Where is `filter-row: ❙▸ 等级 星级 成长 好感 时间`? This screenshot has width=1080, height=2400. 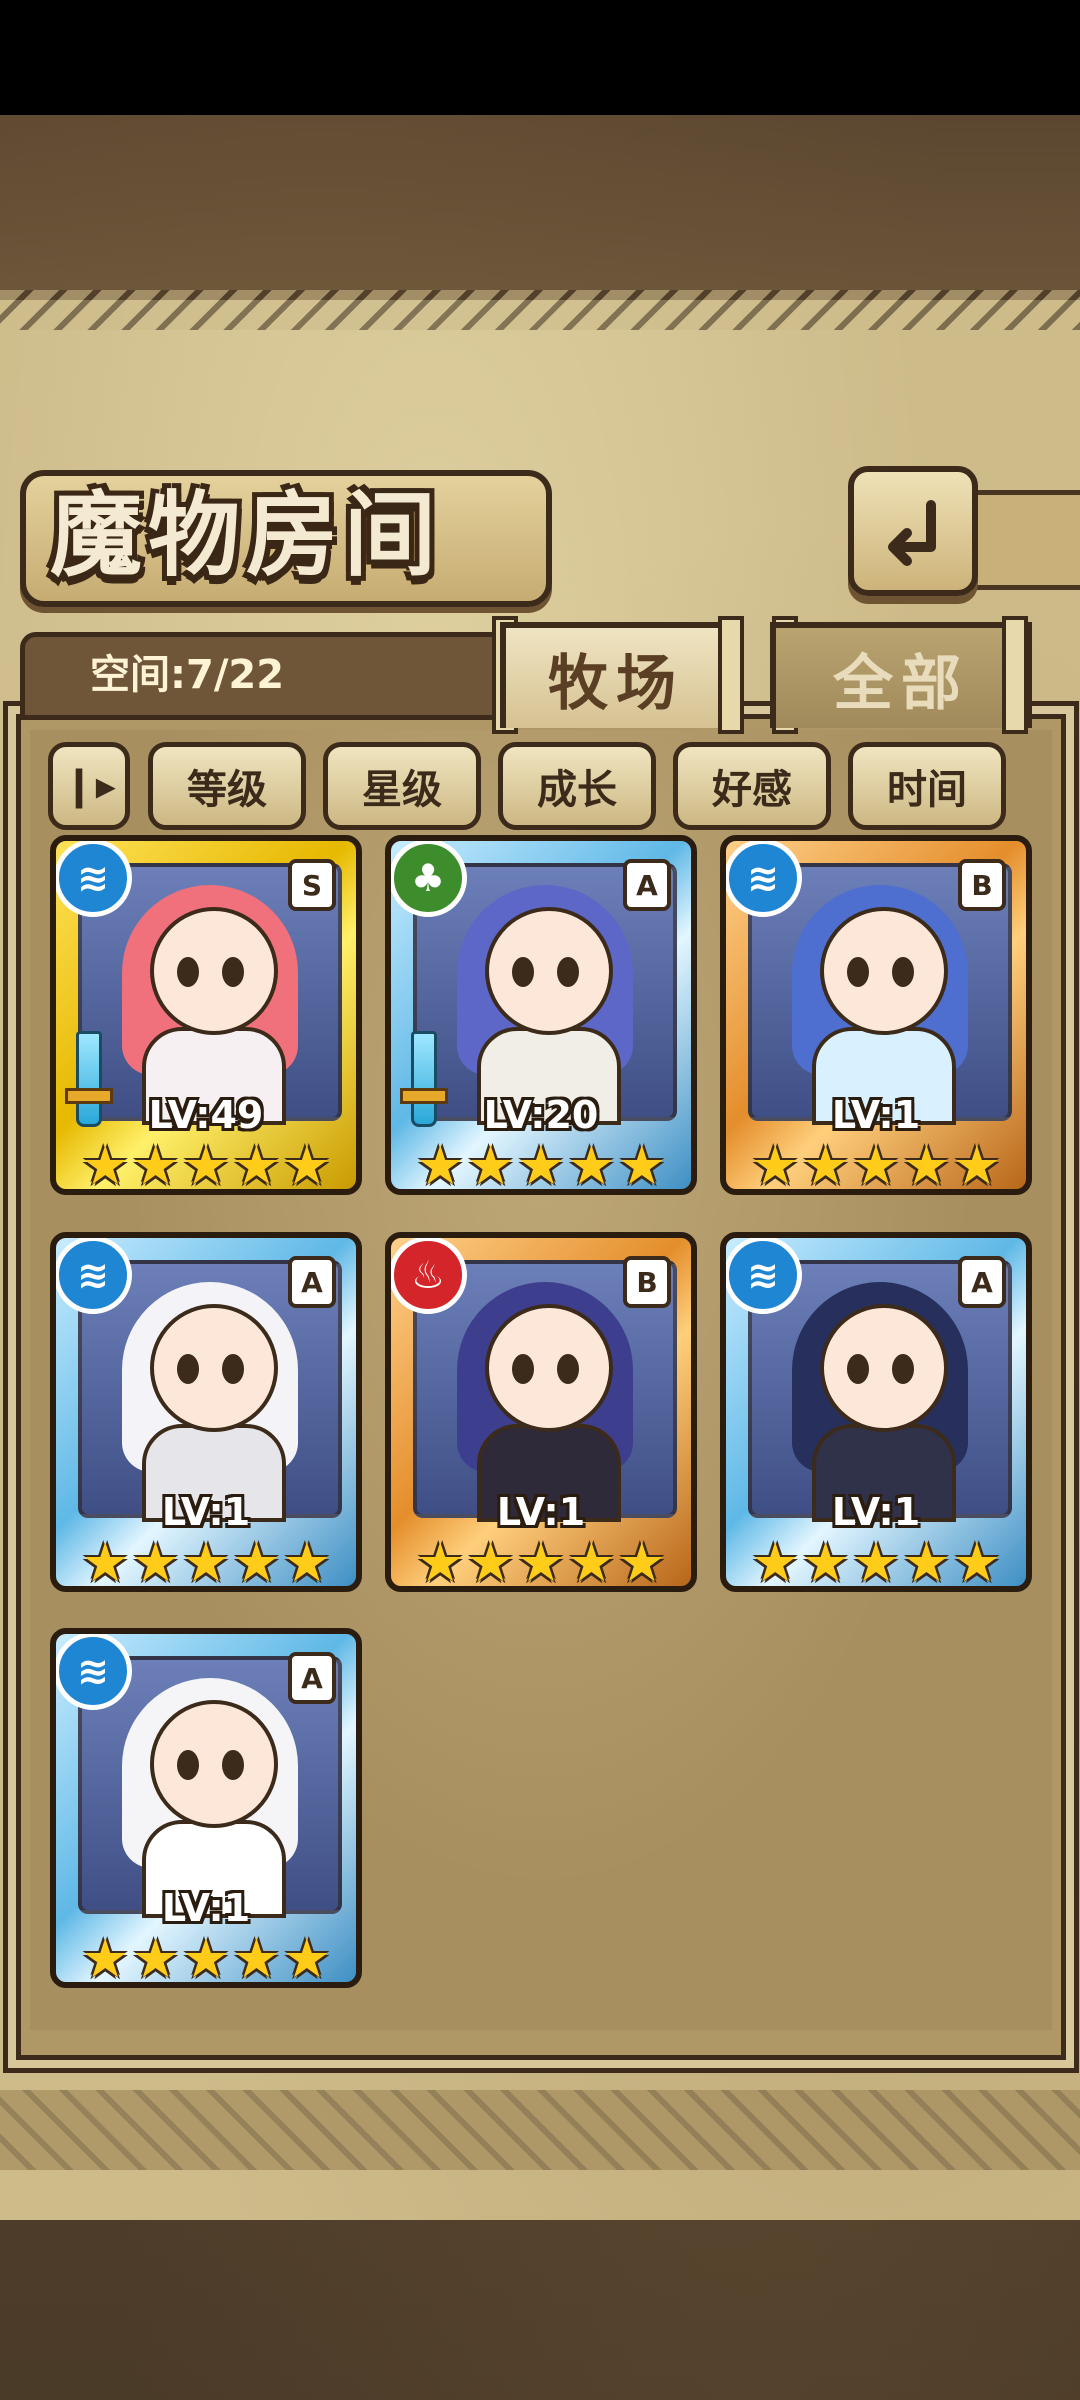 filter-row: ❙▸ 等级 星级 成长 好感 时间 is located at coordinates (533, 786).